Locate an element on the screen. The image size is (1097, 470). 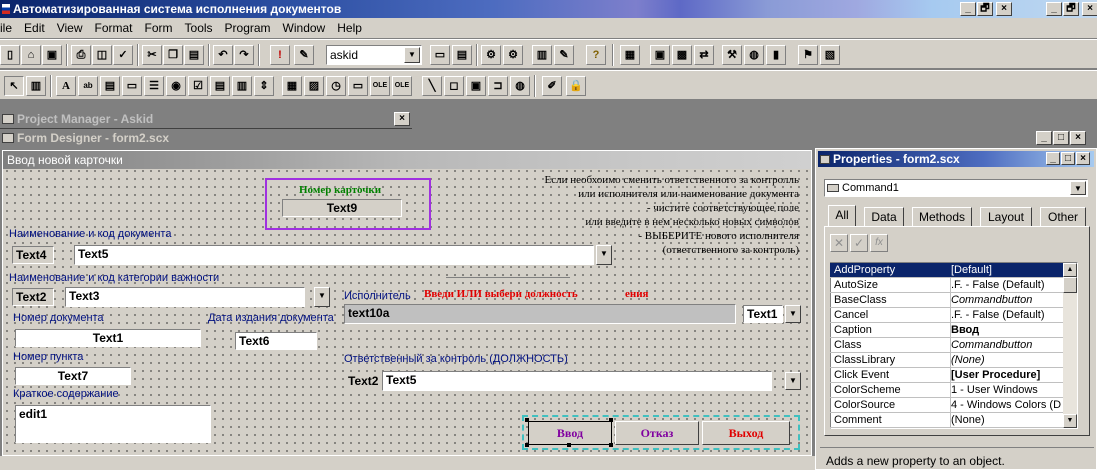
property-value: .F. - False (Default) is located at coordinates (1006, 315).